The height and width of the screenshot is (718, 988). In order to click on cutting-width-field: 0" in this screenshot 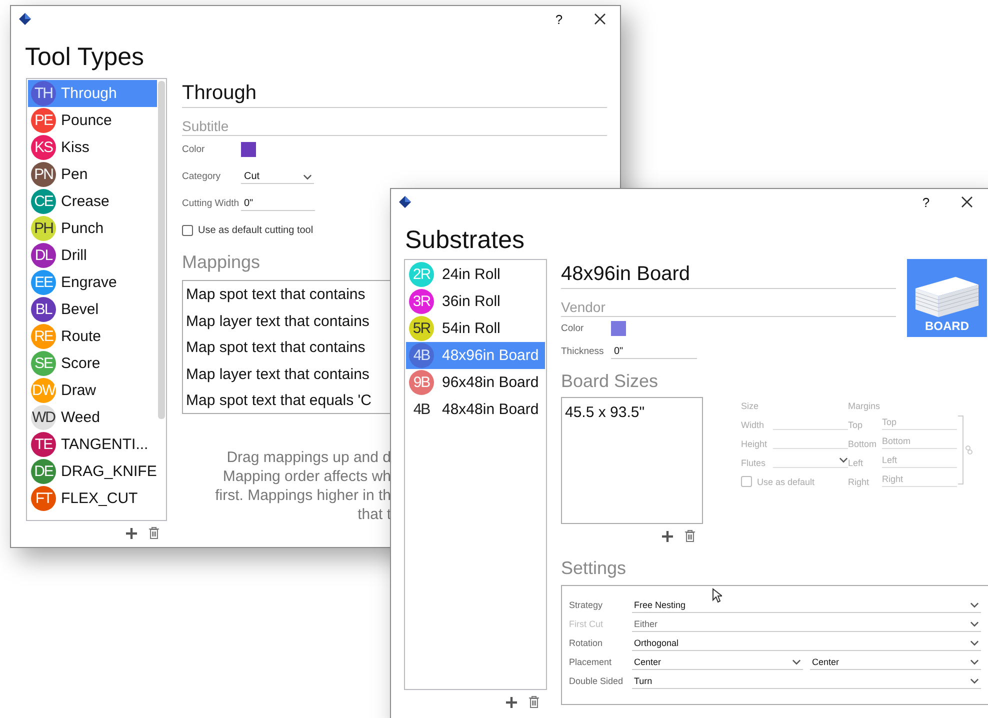, I will do `click(278, 203)`.